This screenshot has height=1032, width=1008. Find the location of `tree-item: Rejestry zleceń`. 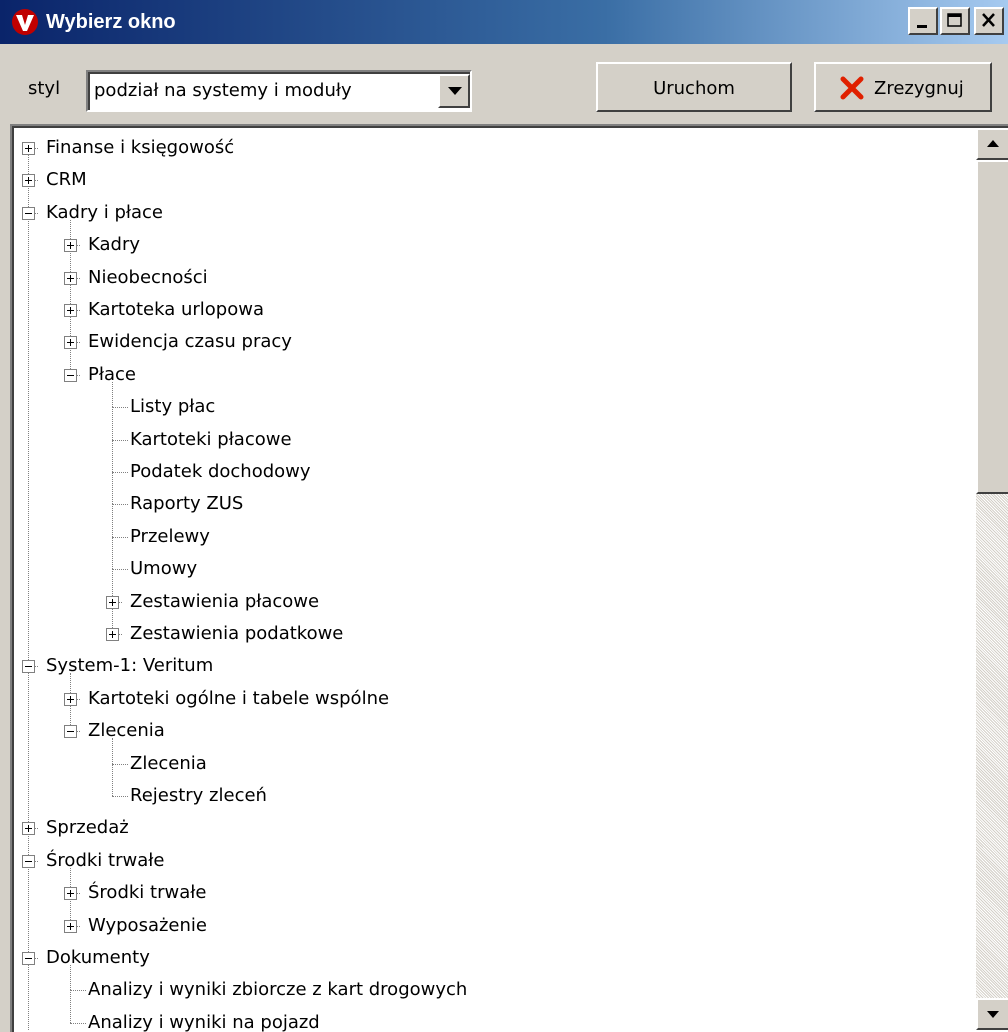

tree-item: Rejestry zleceń is located at coordinates (198, 796).